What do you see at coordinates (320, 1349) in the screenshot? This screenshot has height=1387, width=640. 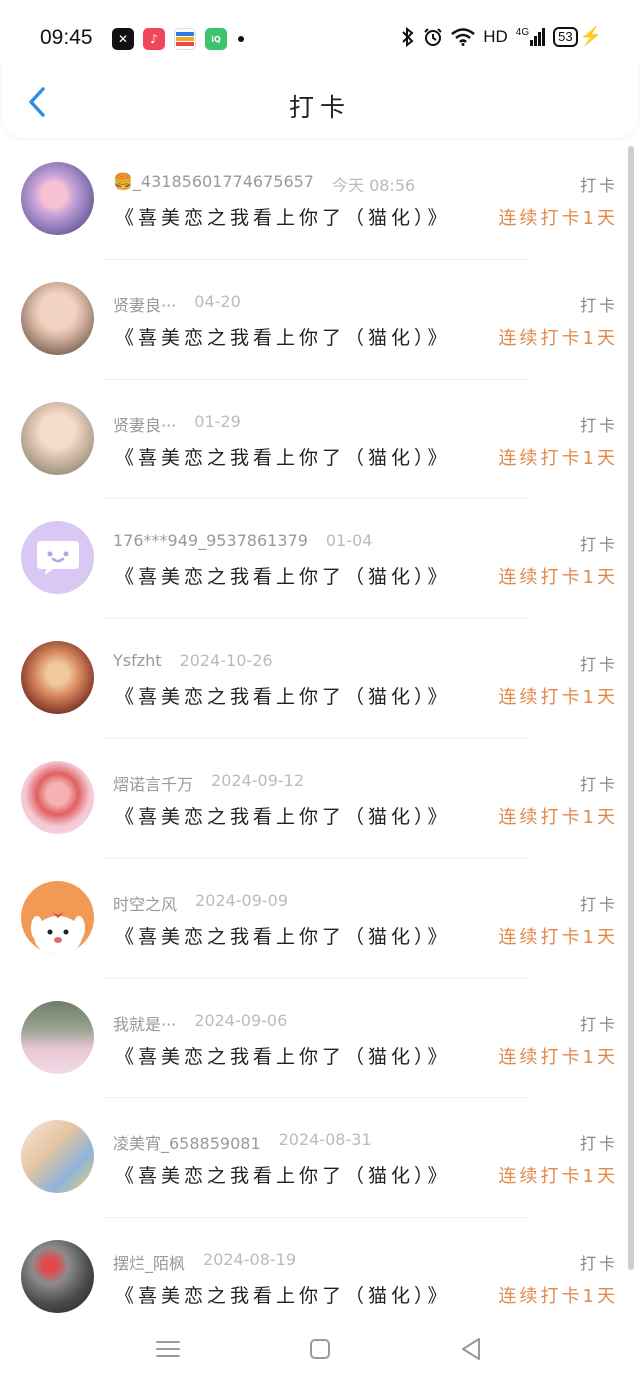 I see `home-icon` at bounding box center [320, 1349].